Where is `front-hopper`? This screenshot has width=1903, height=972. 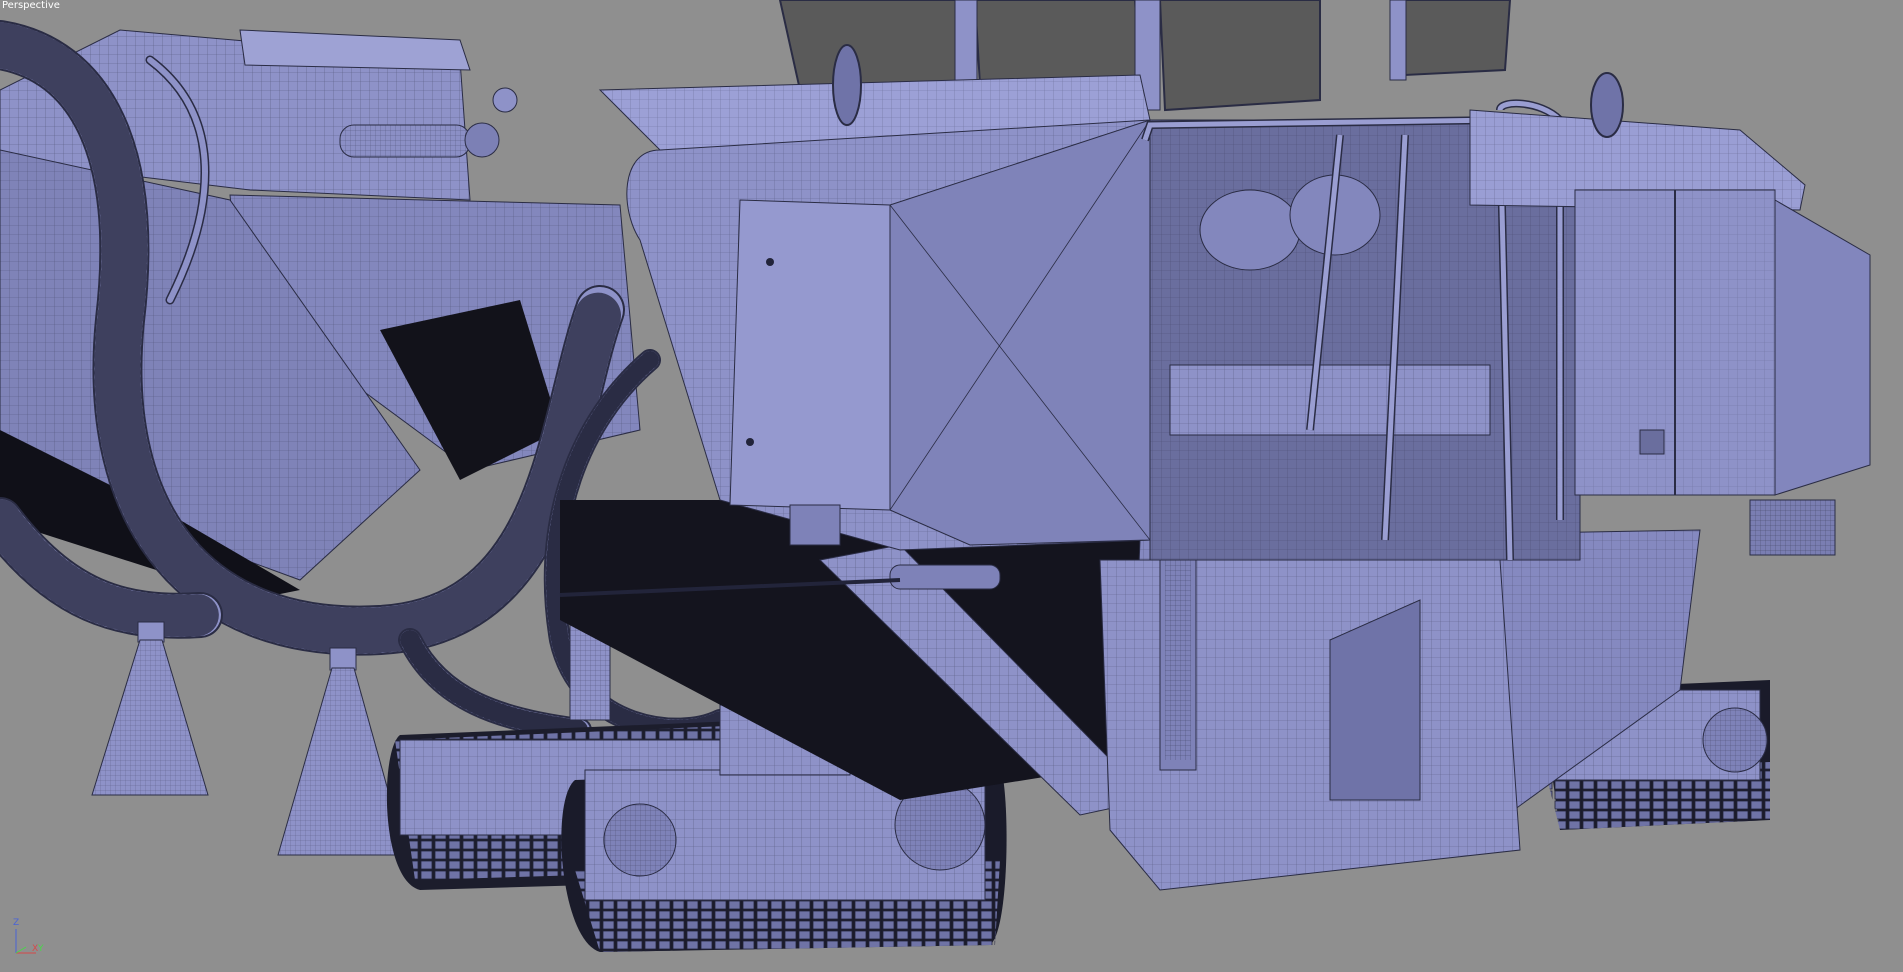 front-hopper is located at coordinates (888, 330).